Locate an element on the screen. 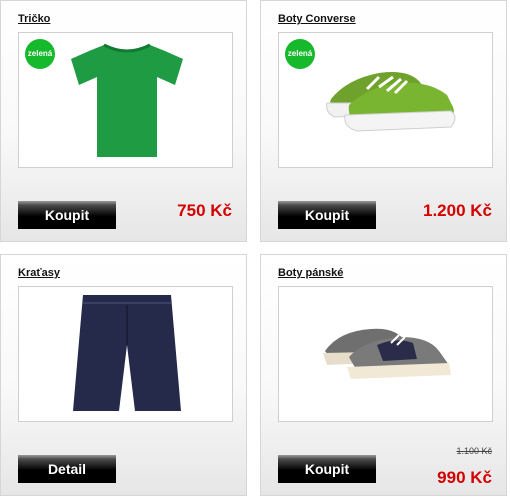 Image resolution: width=510 pixels, height=498 pixels. grey-navy-shoes-icon is located at coordinates (387, 353).